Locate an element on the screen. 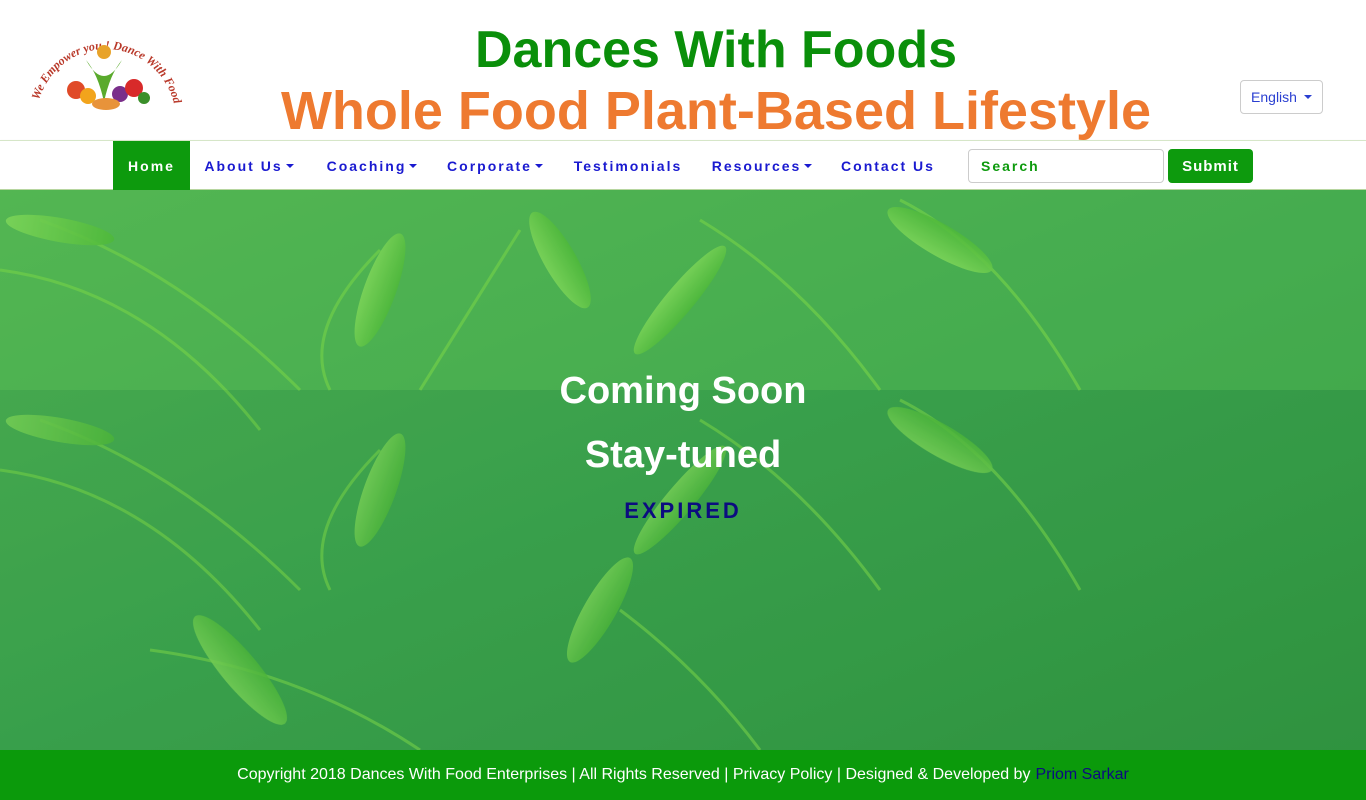  nav-item-coaching: Coaching is located at coordinates (372, 165).